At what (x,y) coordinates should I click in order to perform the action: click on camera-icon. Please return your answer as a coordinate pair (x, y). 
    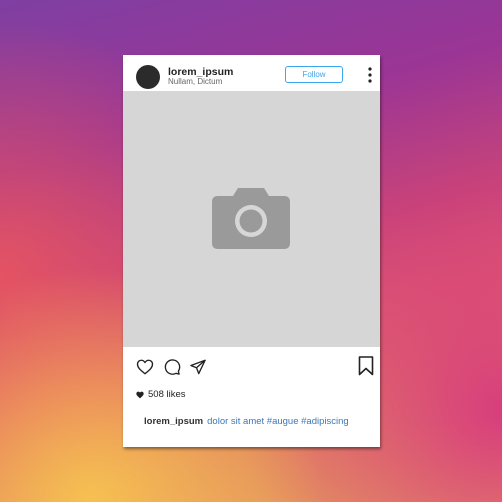
    Looking at the image, I should click on (251, 218).